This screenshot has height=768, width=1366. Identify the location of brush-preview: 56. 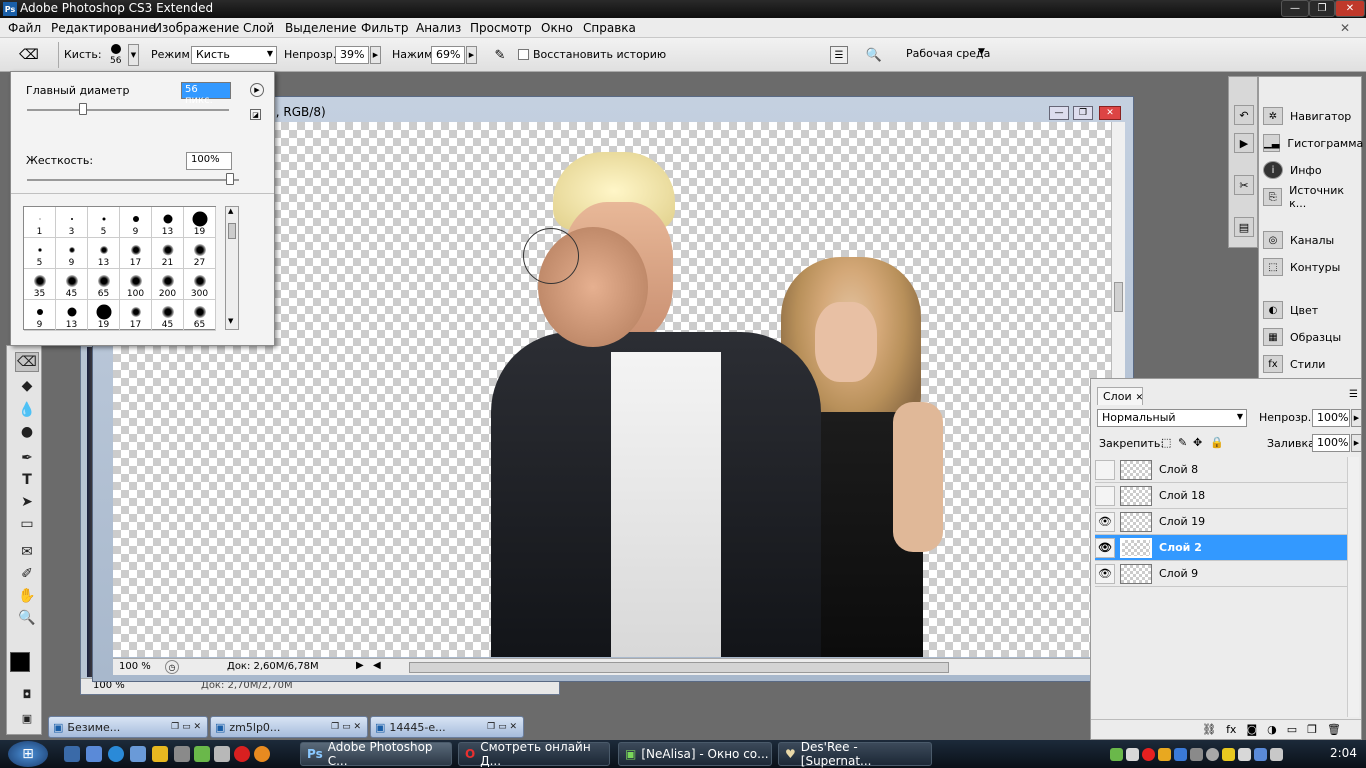
(116, 55).